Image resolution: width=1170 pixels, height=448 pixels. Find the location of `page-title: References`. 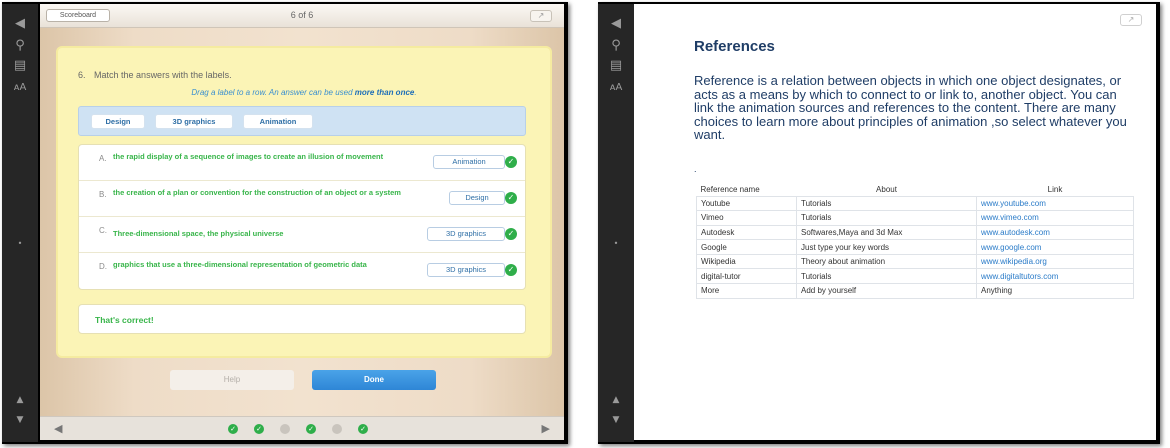

page-title: References is located at coordinates (734, 46).